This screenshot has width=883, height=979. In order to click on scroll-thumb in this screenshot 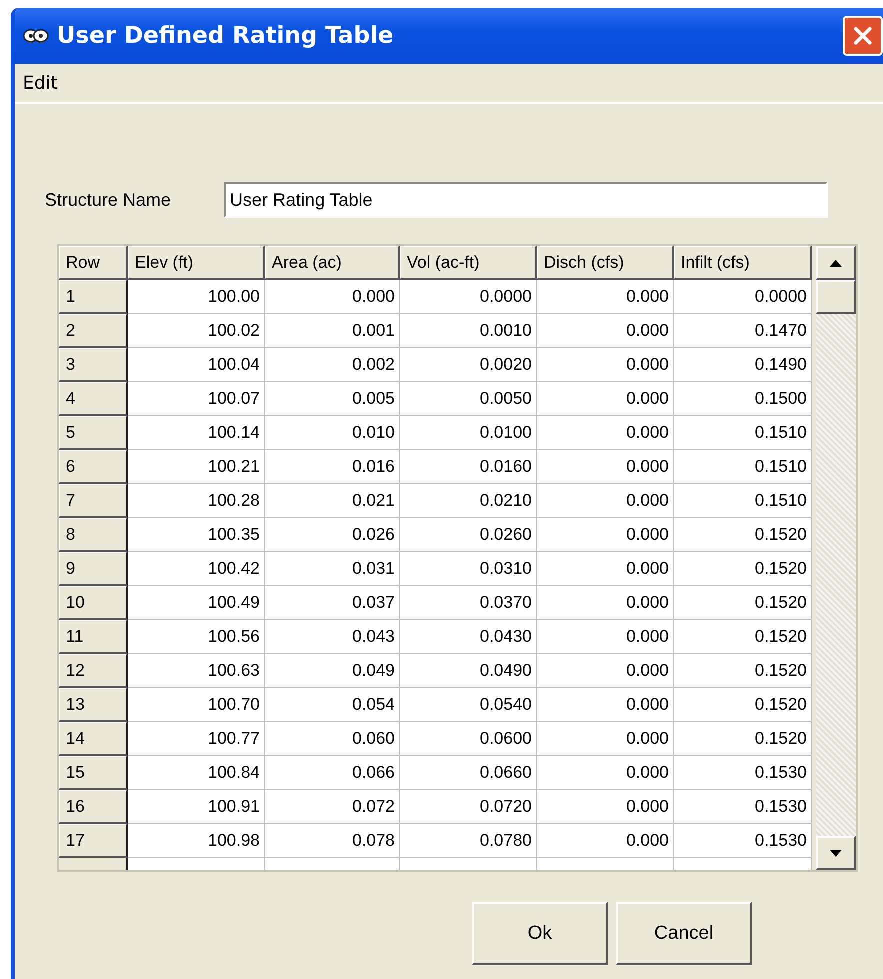, I will do `click(836, 297)`.